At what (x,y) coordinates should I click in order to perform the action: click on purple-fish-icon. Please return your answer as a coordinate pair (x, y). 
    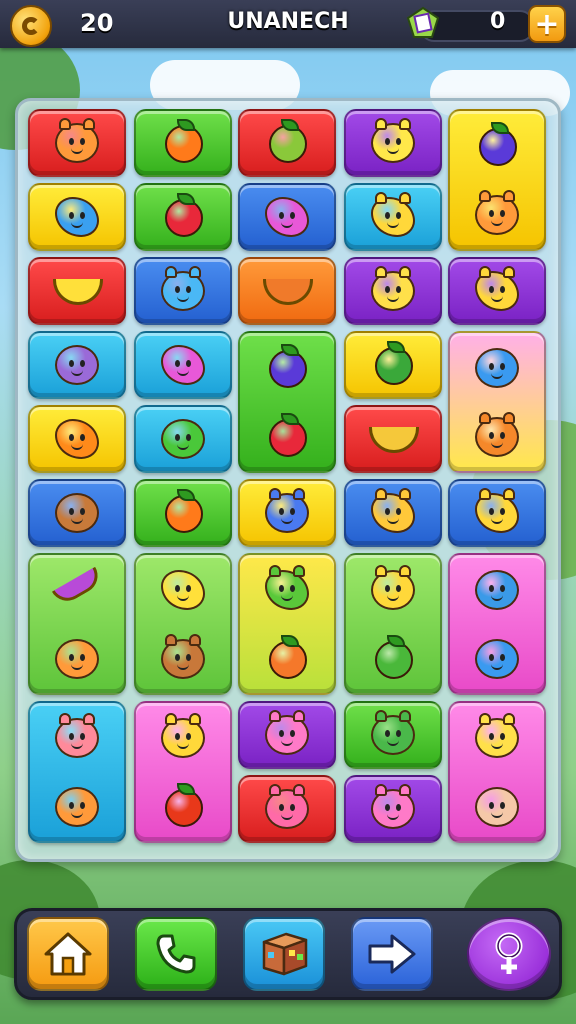
    Looking at the image, I should click on (77, 365).